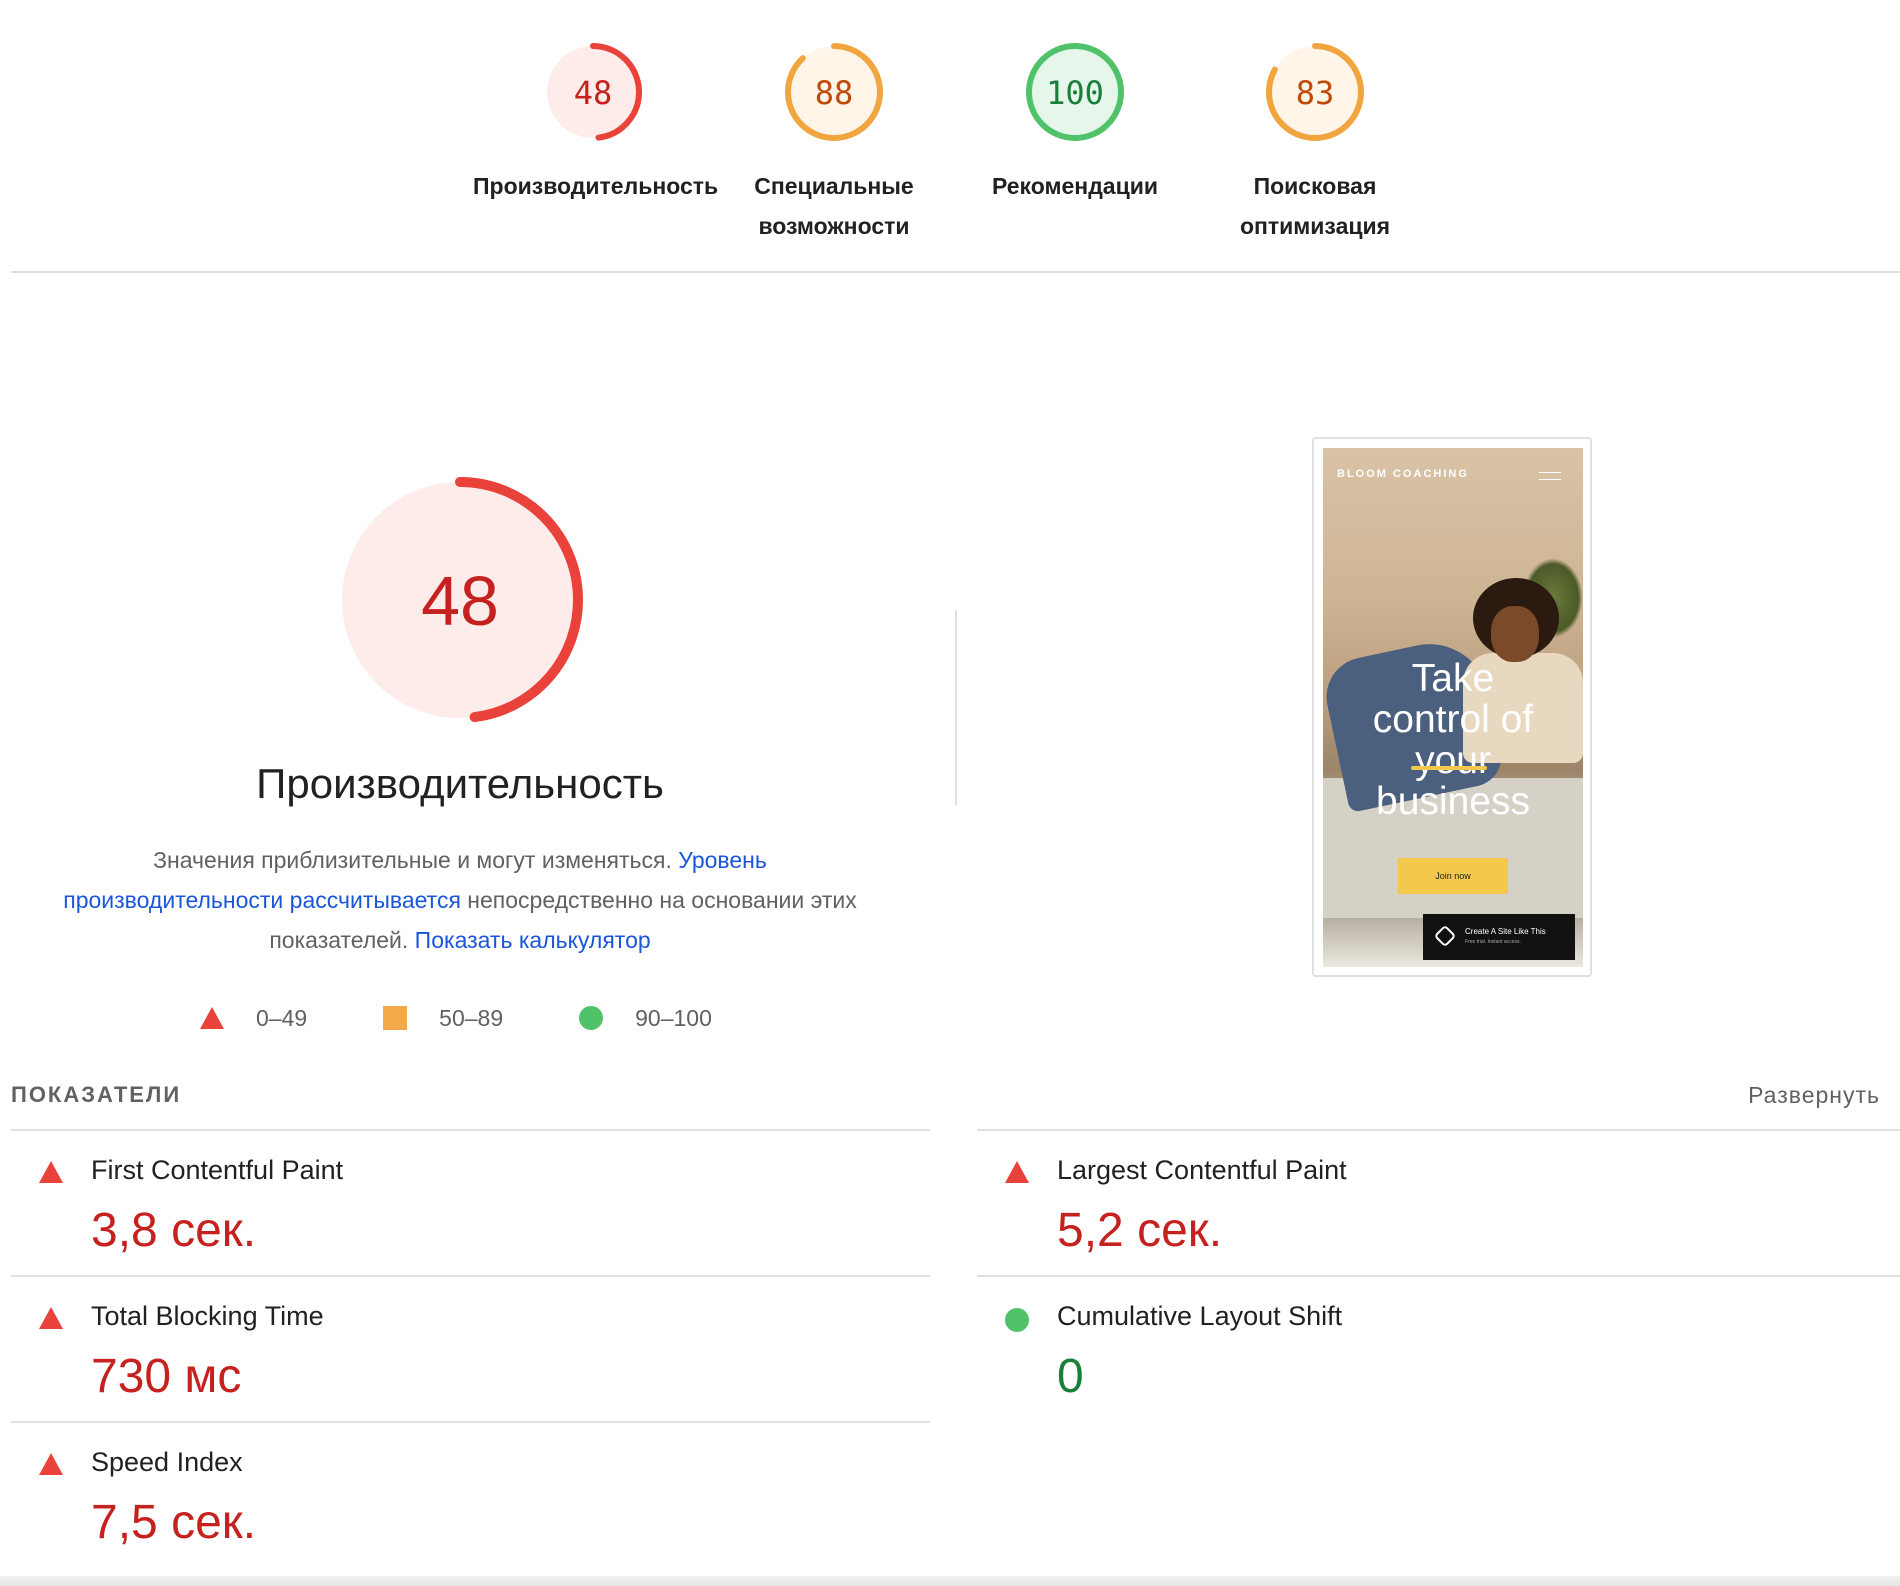 The image size is (1900, 1586). What do you see at coordinates (1438, 1349) in the screenshot?
I see `metric-cumulative-layout-shift: Cumulative Layout Shift 0` at bounding box center [1438, 1349].